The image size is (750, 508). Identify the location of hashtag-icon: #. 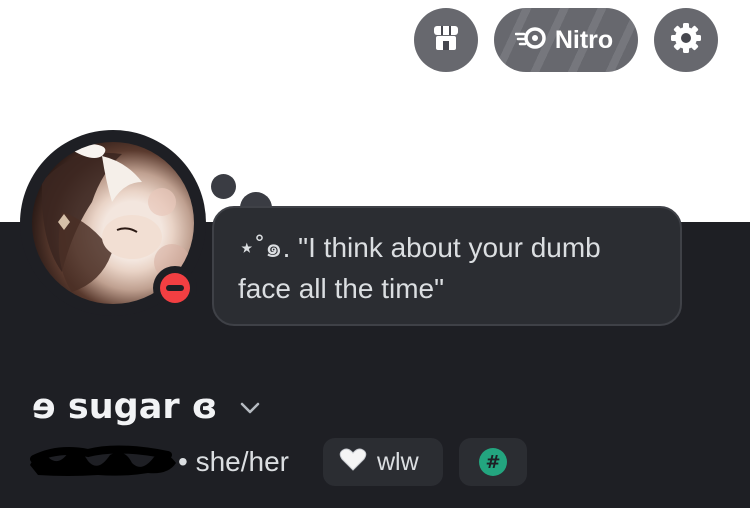
(493, 462).